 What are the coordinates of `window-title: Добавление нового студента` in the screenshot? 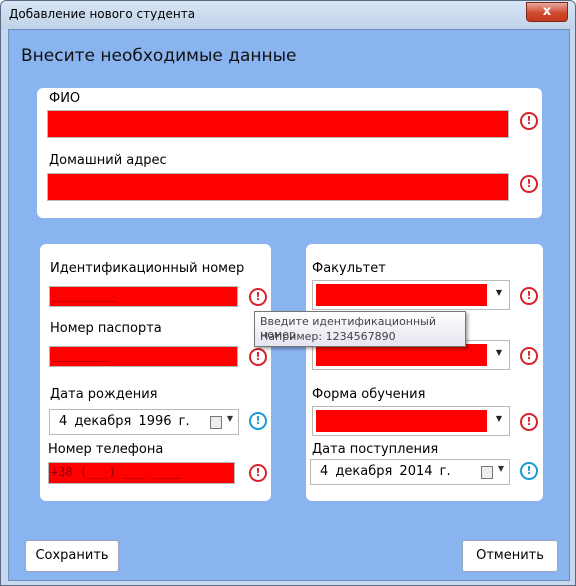 It's located at (102, 14).